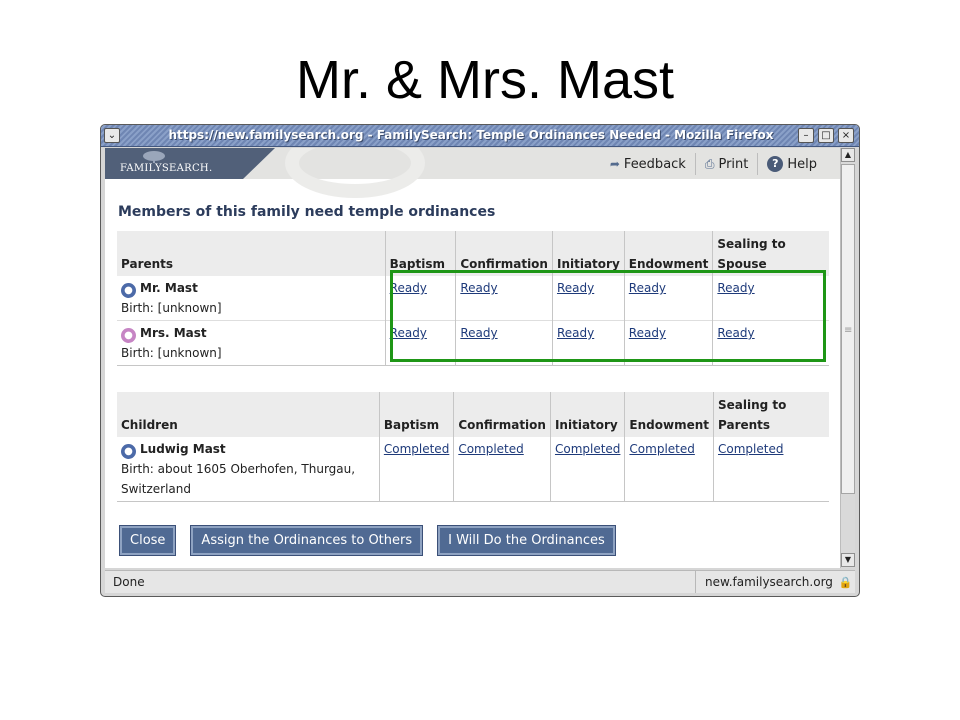 The width and height of the screenshot is (960, 720). What do you see at coordinates (826, 135) in the screenshot?
I see `maximize-button: □` at bounding box center [826, 135].